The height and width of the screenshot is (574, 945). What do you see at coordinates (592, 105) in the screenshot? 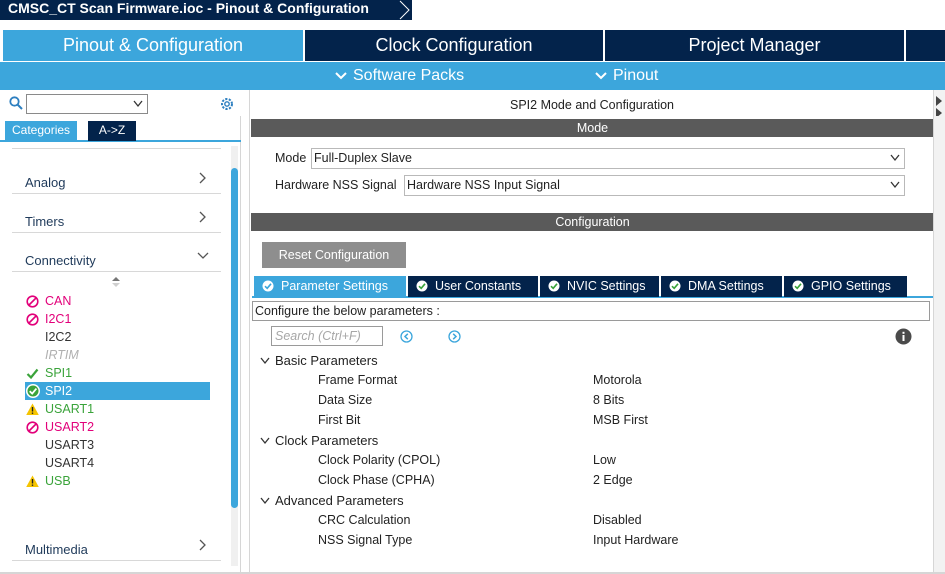
I see `panel-title: SPI2 Mode and Configuration` at bounding box center [592, 105].